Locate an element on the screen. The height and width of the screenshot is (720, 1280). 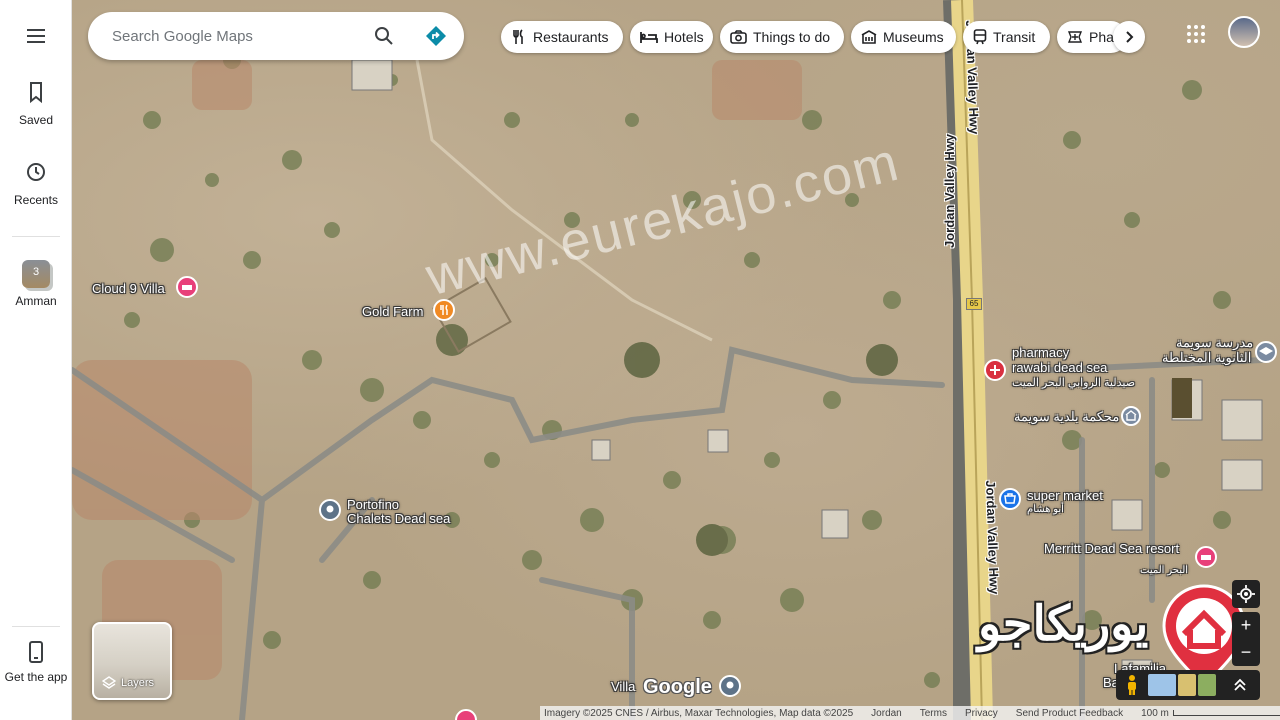
poi-pharmacy-line1: pharmacy is located at coordinates (1040, 353).